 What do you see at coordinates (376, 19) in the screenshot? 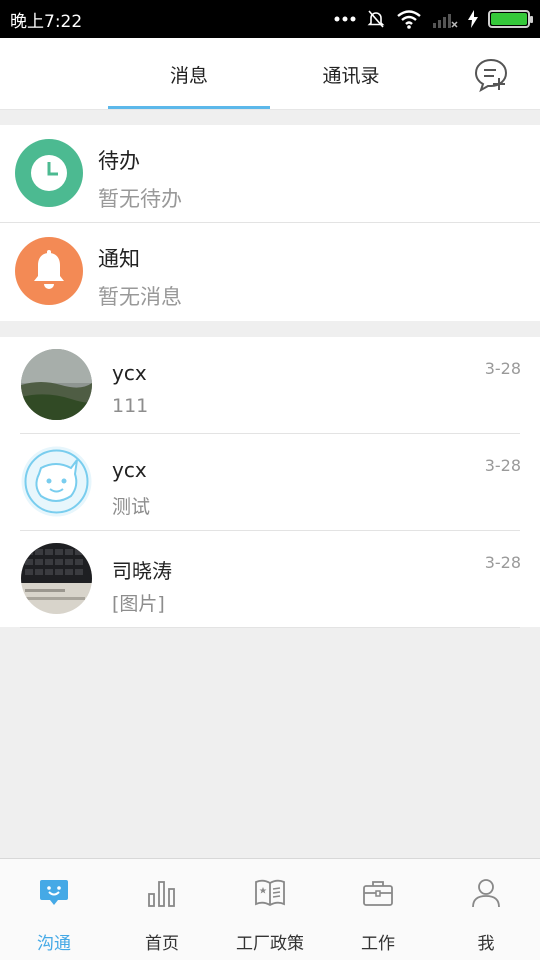
I see `mute-bell-icon` at bounding box center [376, 19].